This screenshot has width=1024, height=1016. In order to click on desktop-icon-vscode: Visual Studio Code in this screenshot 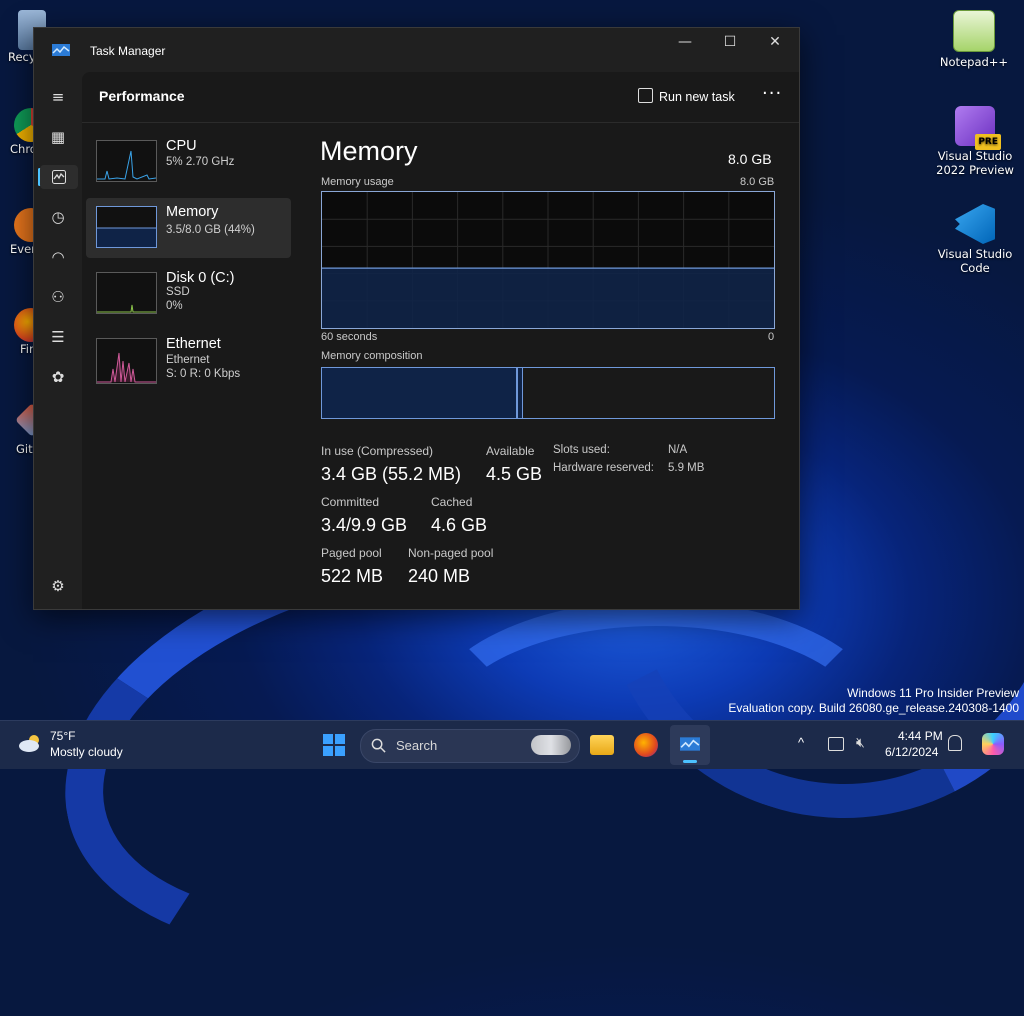, I will do `click(975, 239)`.